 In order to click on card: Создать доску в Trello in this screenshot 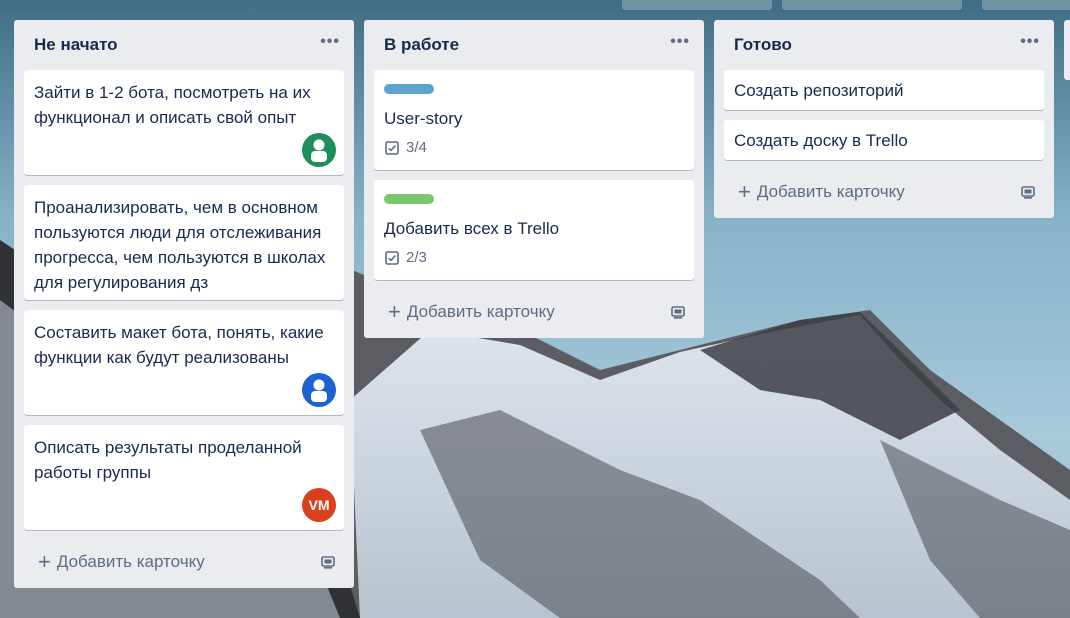, I will do `click(884, 140)`.